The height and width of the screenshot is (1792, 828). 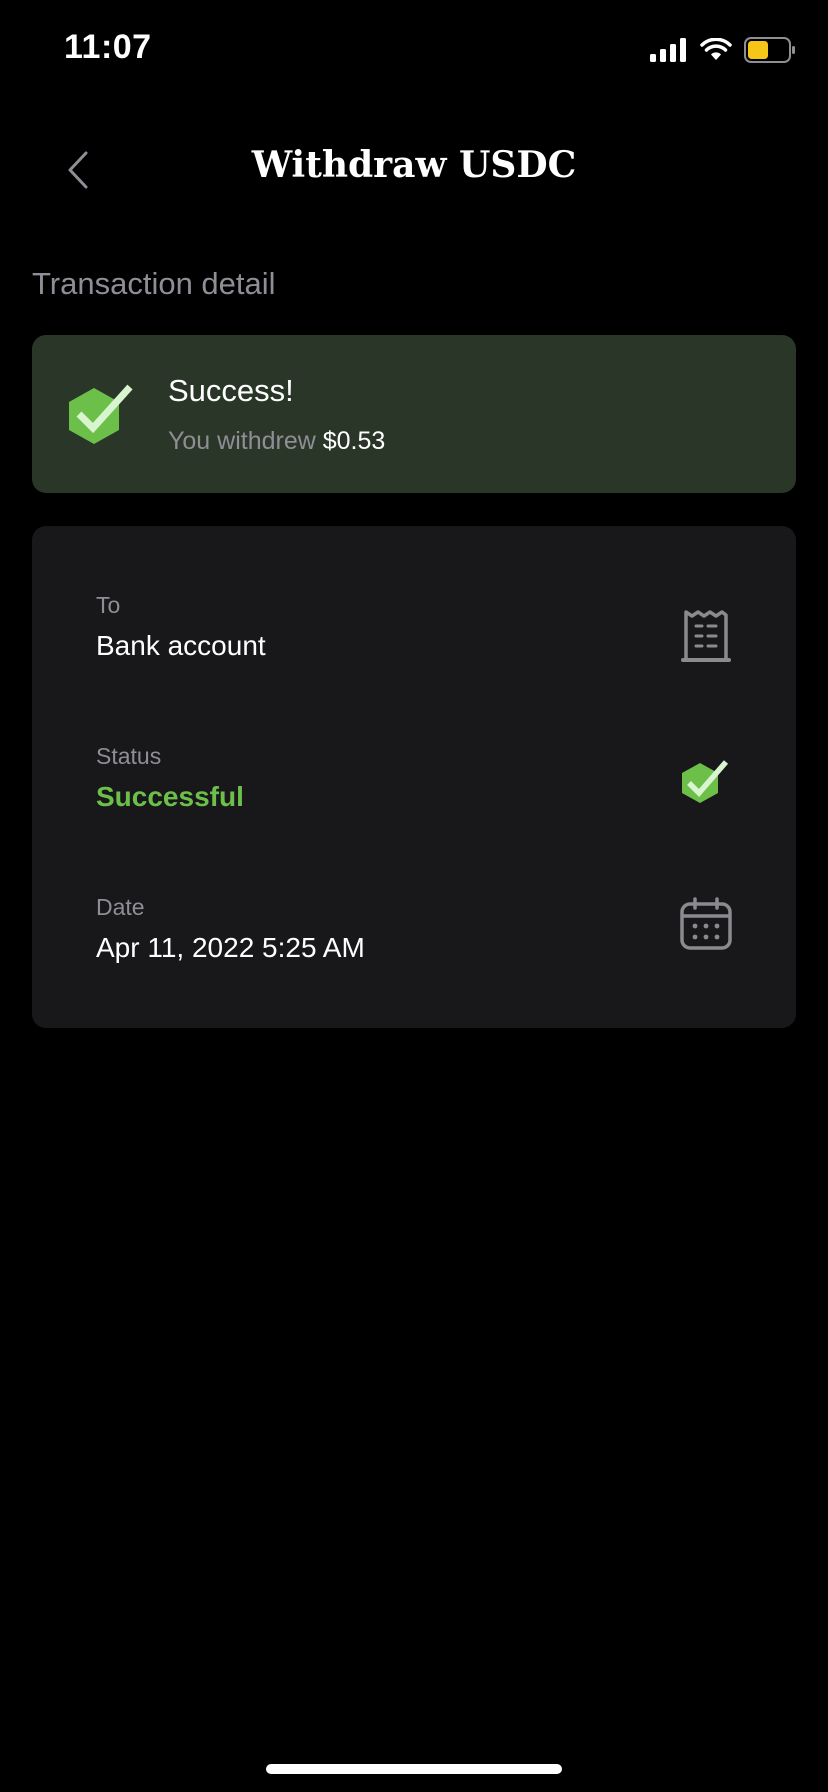 I want to click on status-icons, so click(x=723, y=50).